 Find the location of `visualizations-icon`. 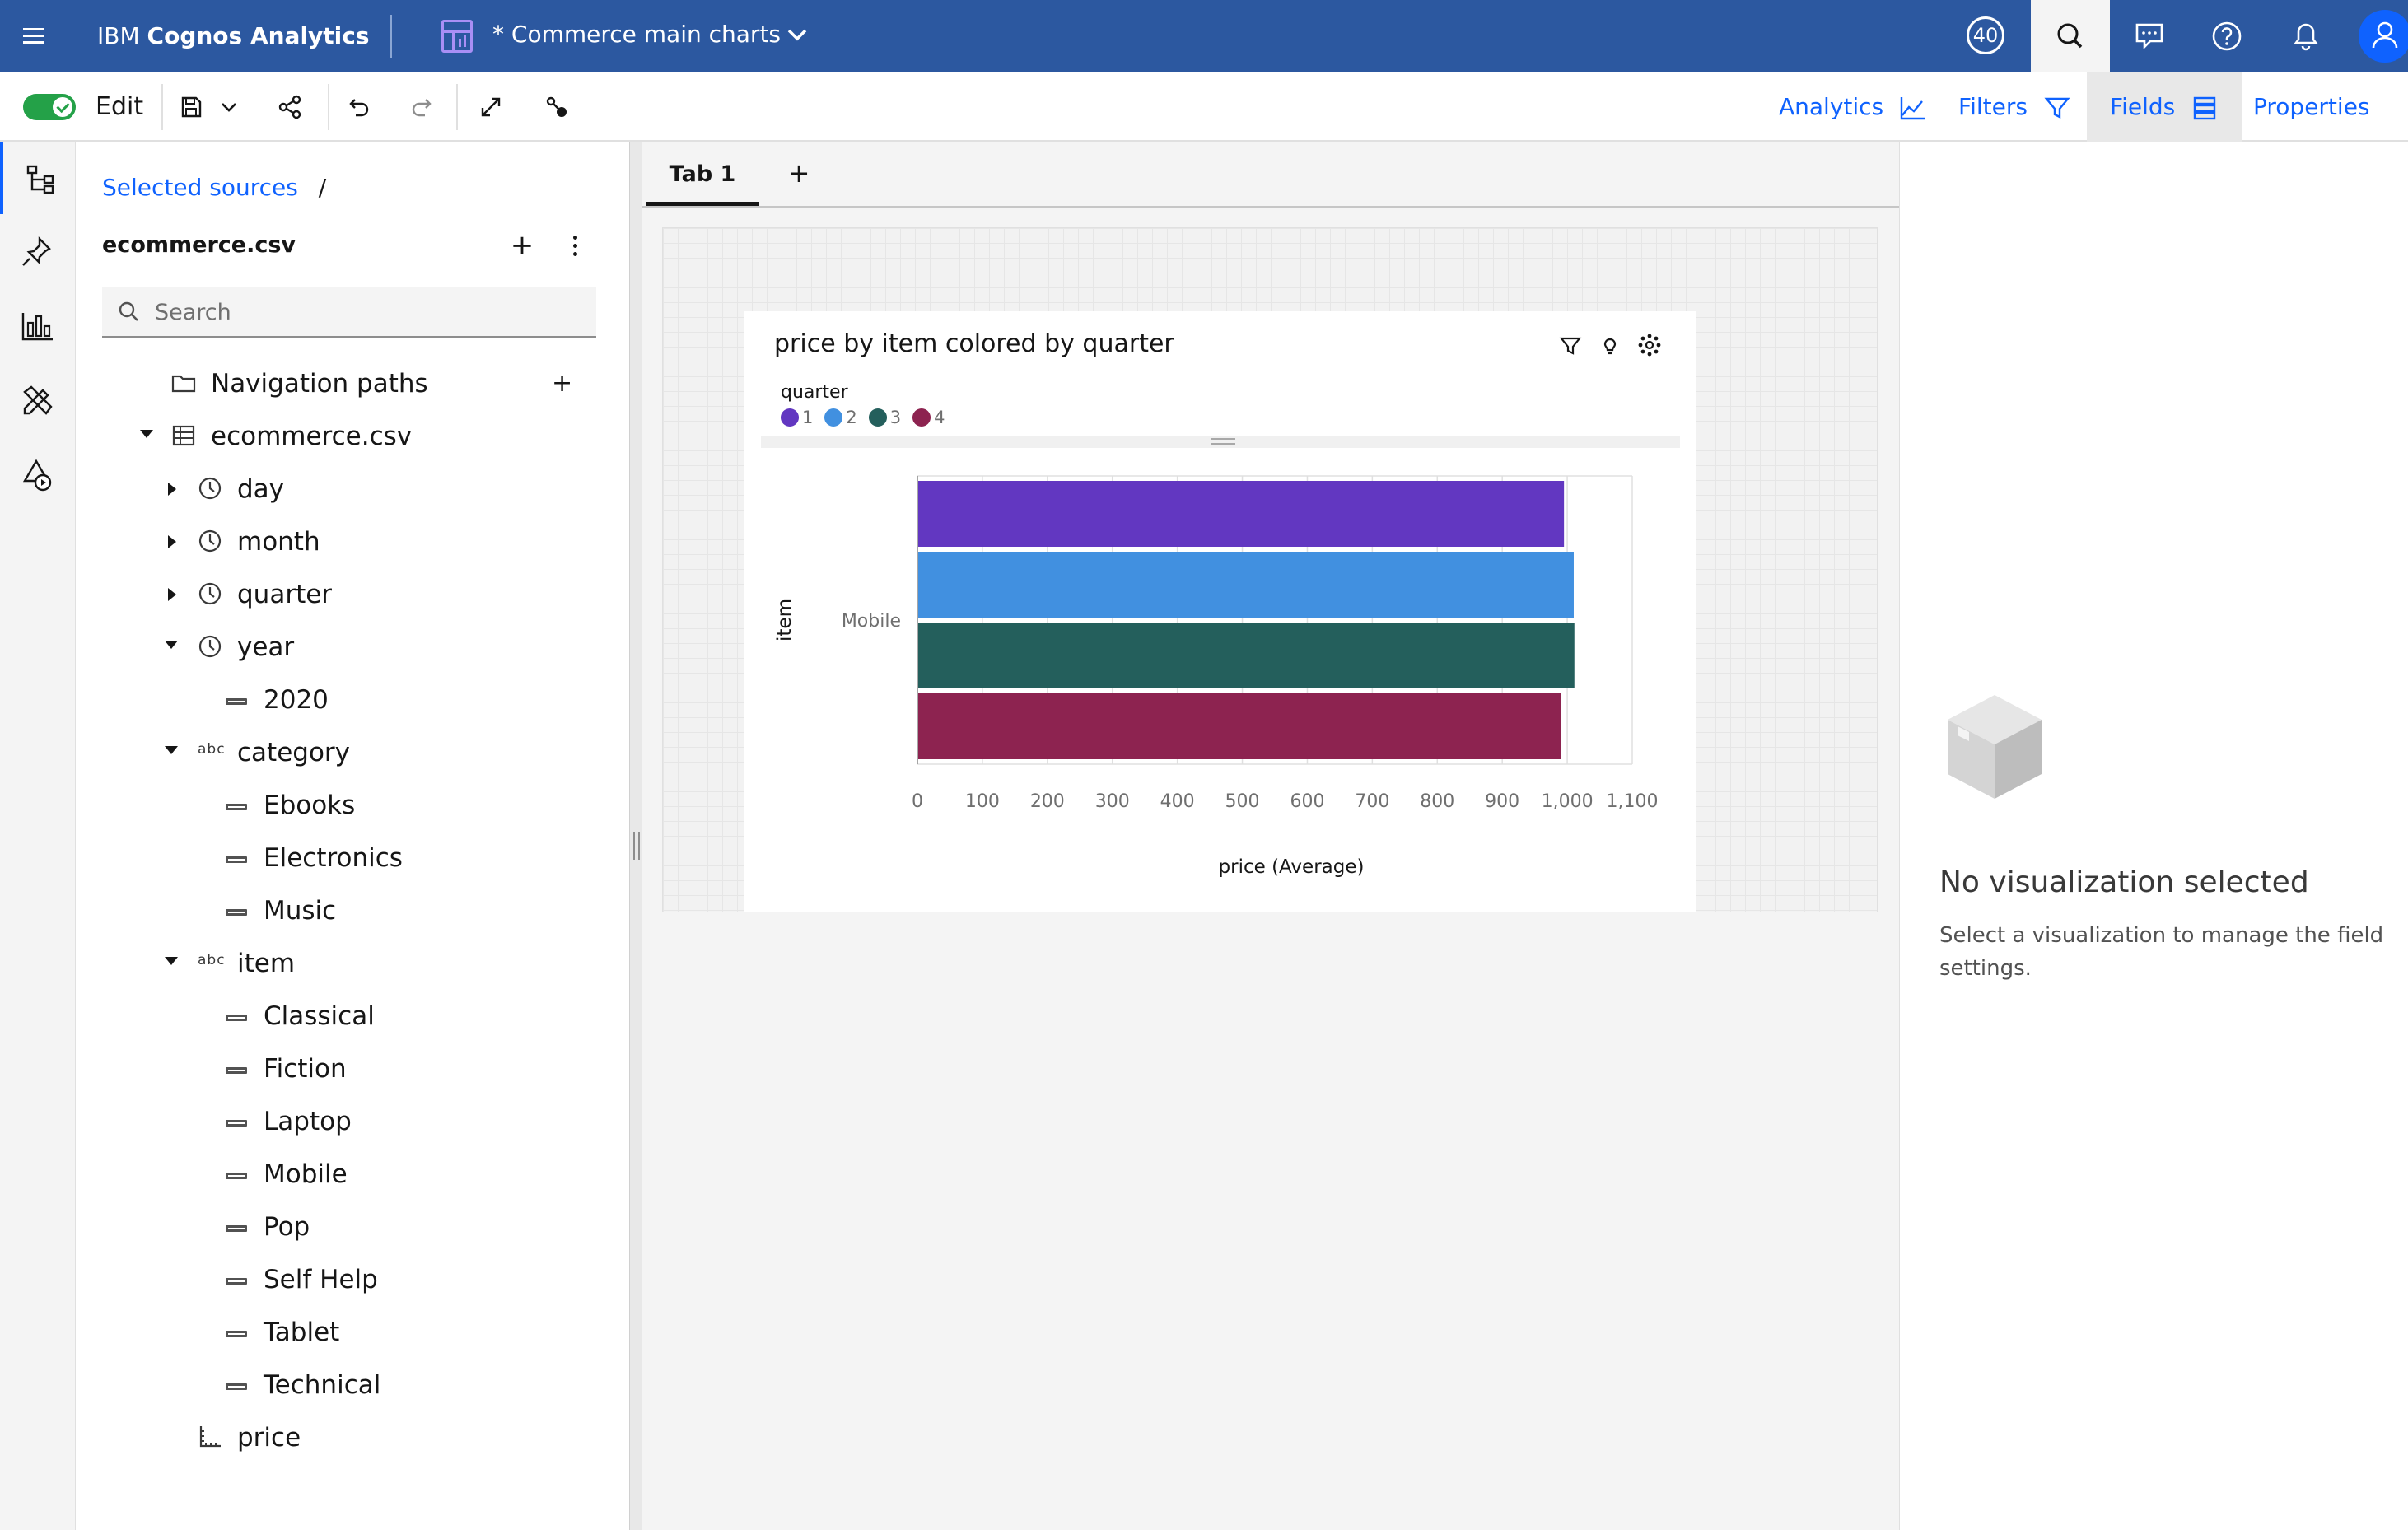

visualizations-icon is located at coordinates (38, 326).